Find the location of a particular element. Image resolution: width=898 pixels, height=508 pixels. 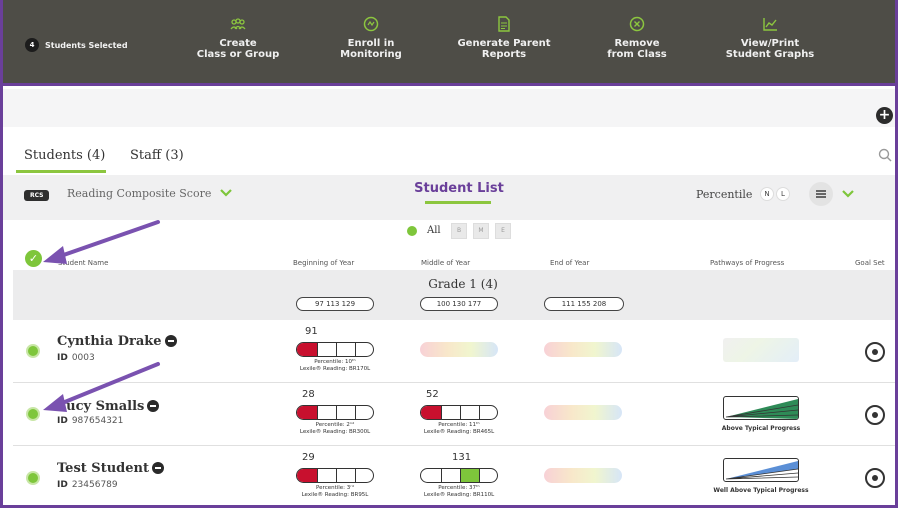

boy-score: 91 is located at coordinates (311, 331).